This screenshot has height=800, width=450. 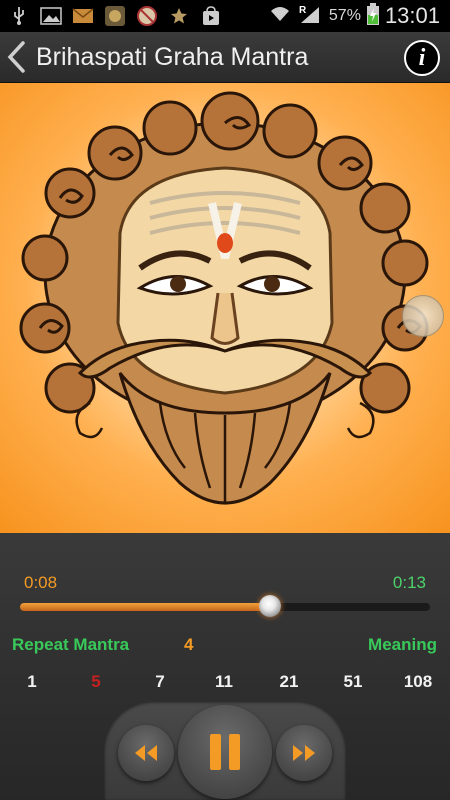 What do you see at coordinates (159, 682) in the screenshot?
I see `repeat-option: 7` at bounding box center [159, 682].